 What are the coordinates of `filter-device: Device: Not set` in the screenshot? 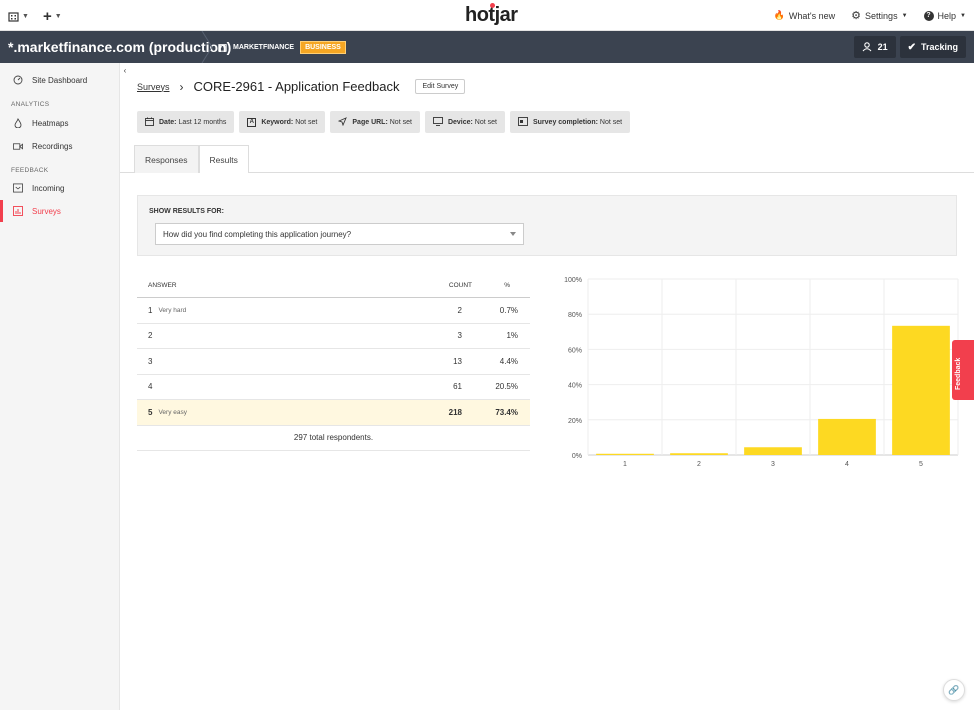 It's located at (464, 122).